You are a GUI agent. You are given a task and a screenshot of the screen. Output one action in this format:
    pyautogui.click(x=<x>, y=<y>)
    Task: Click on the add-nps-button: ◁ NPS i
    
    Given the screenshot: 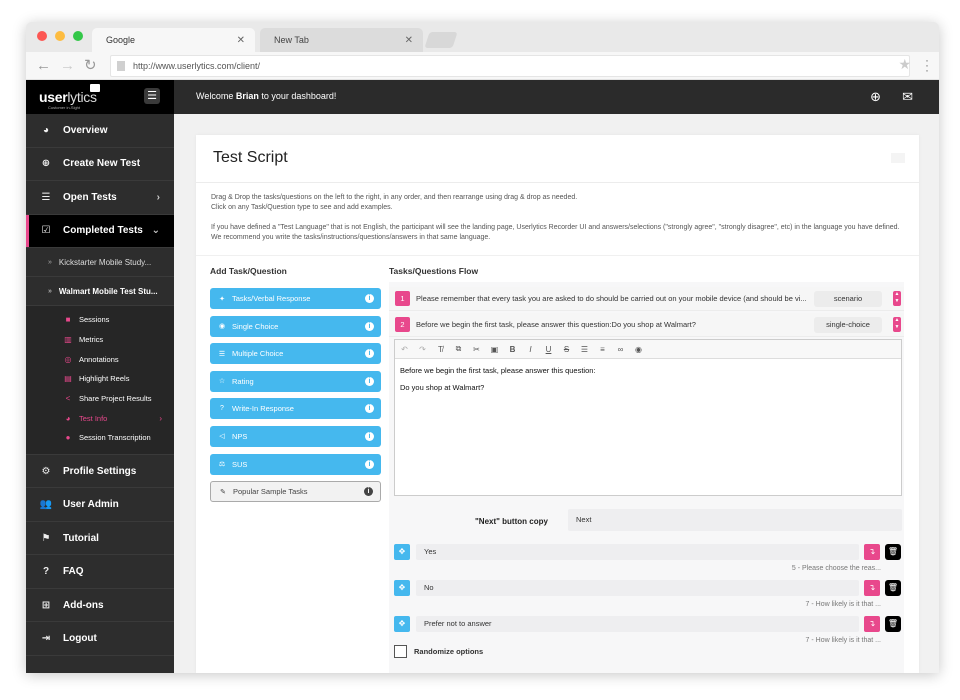 What is the action you would take?
    pyautogui.click(x=295, y=436)
    